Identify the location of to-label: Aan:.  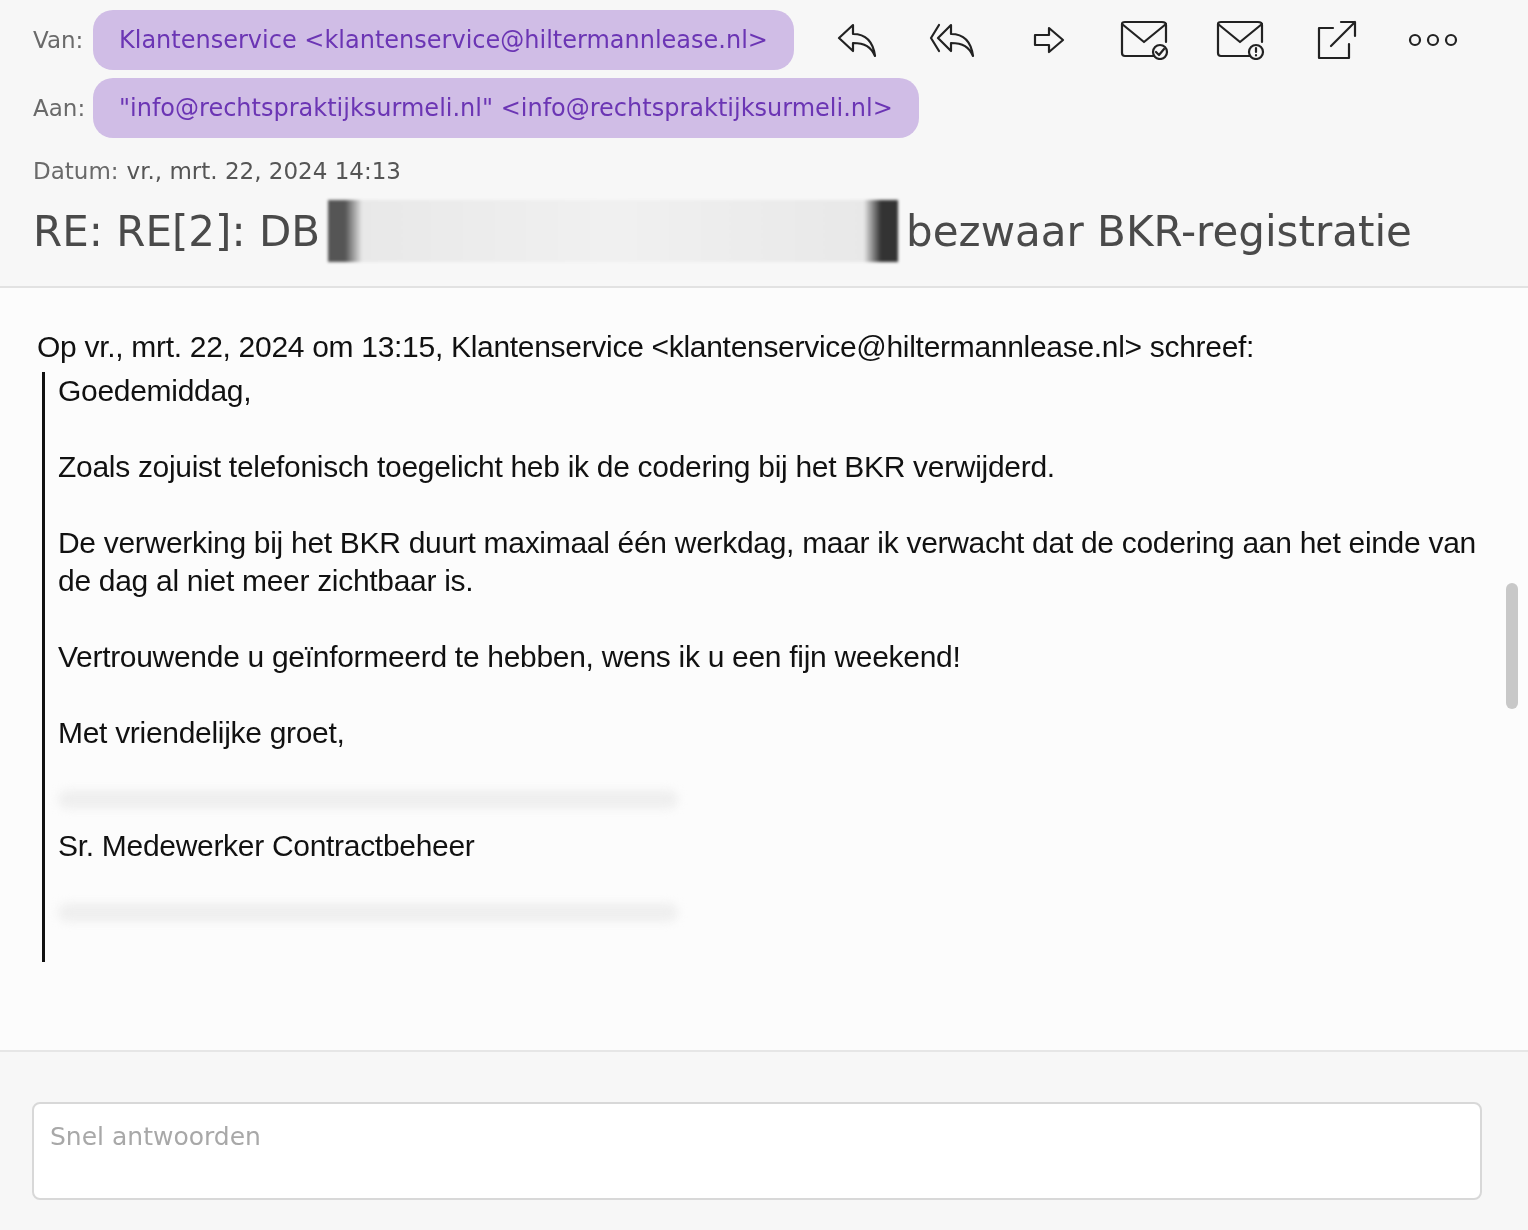
(59, 108).